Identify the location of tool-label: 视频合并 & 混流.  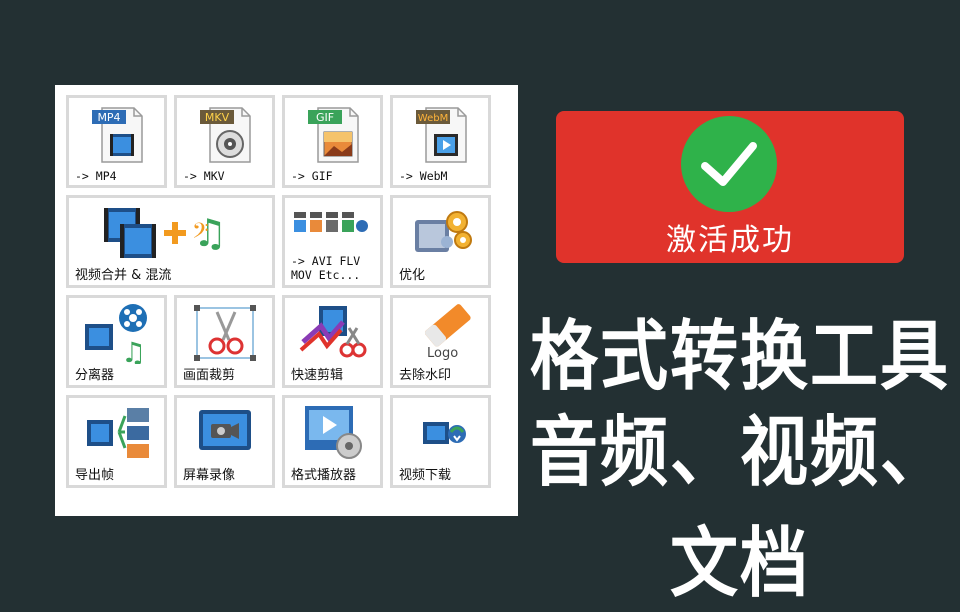
(123, 275).